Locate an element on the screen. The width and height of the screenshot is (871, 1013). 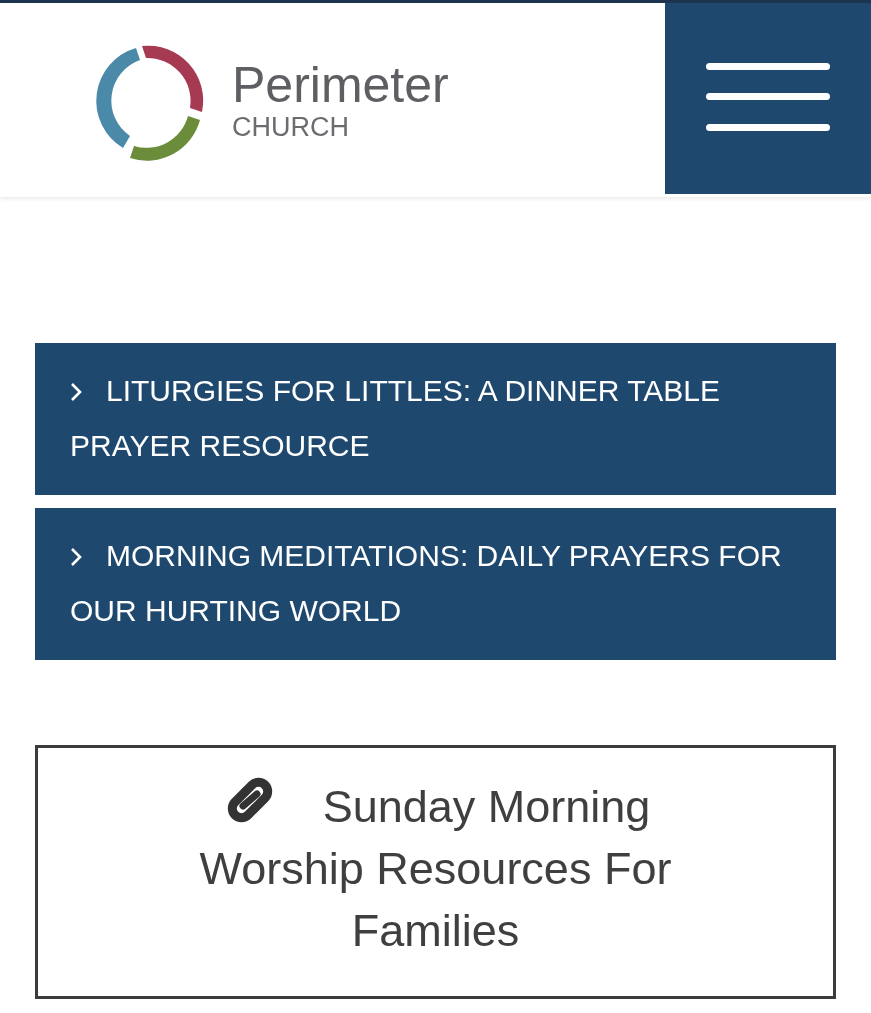
accordion-header: MORNING MEDITATIONS: DAILY PRAYERS FOR OUR HURTING WORLD is located at coordinates (435, 584).